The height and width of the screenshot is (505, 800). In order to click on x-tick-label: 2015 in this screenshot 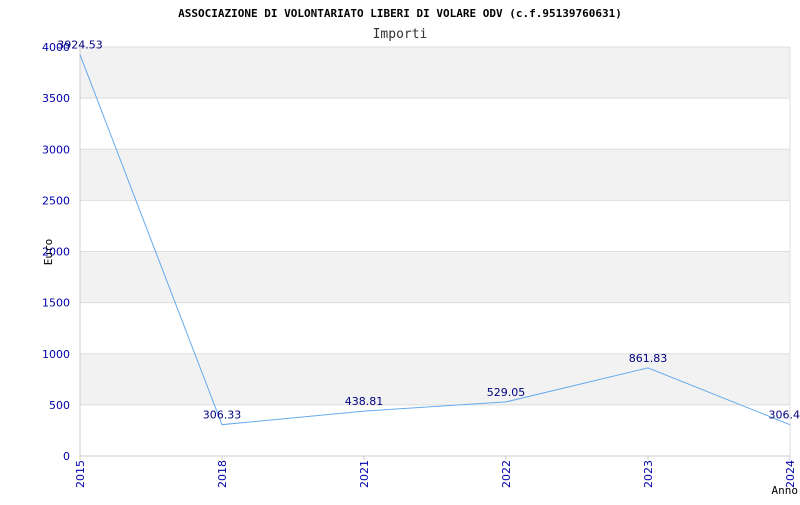, I will do `click(80, 474)`.